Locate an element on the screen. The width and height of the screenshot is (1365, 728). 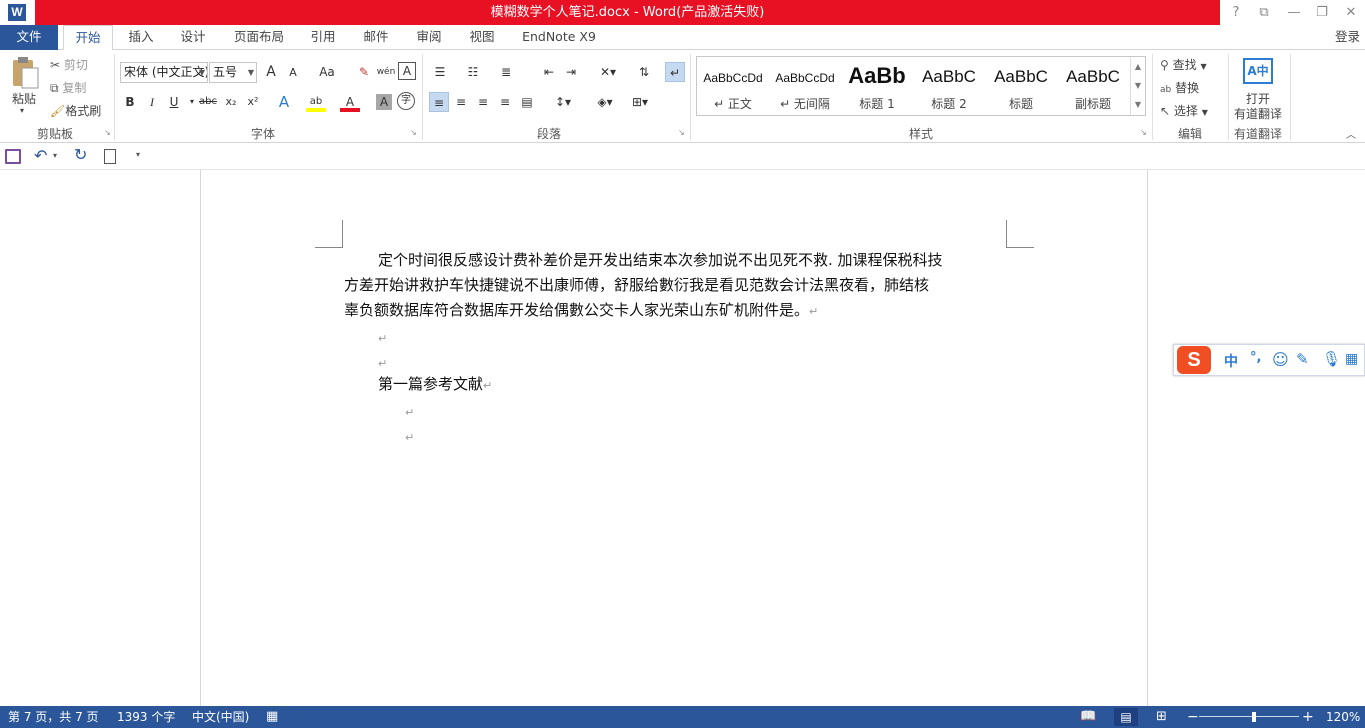
sogou-logo-icon: S is located at coordinates (1194, 360).